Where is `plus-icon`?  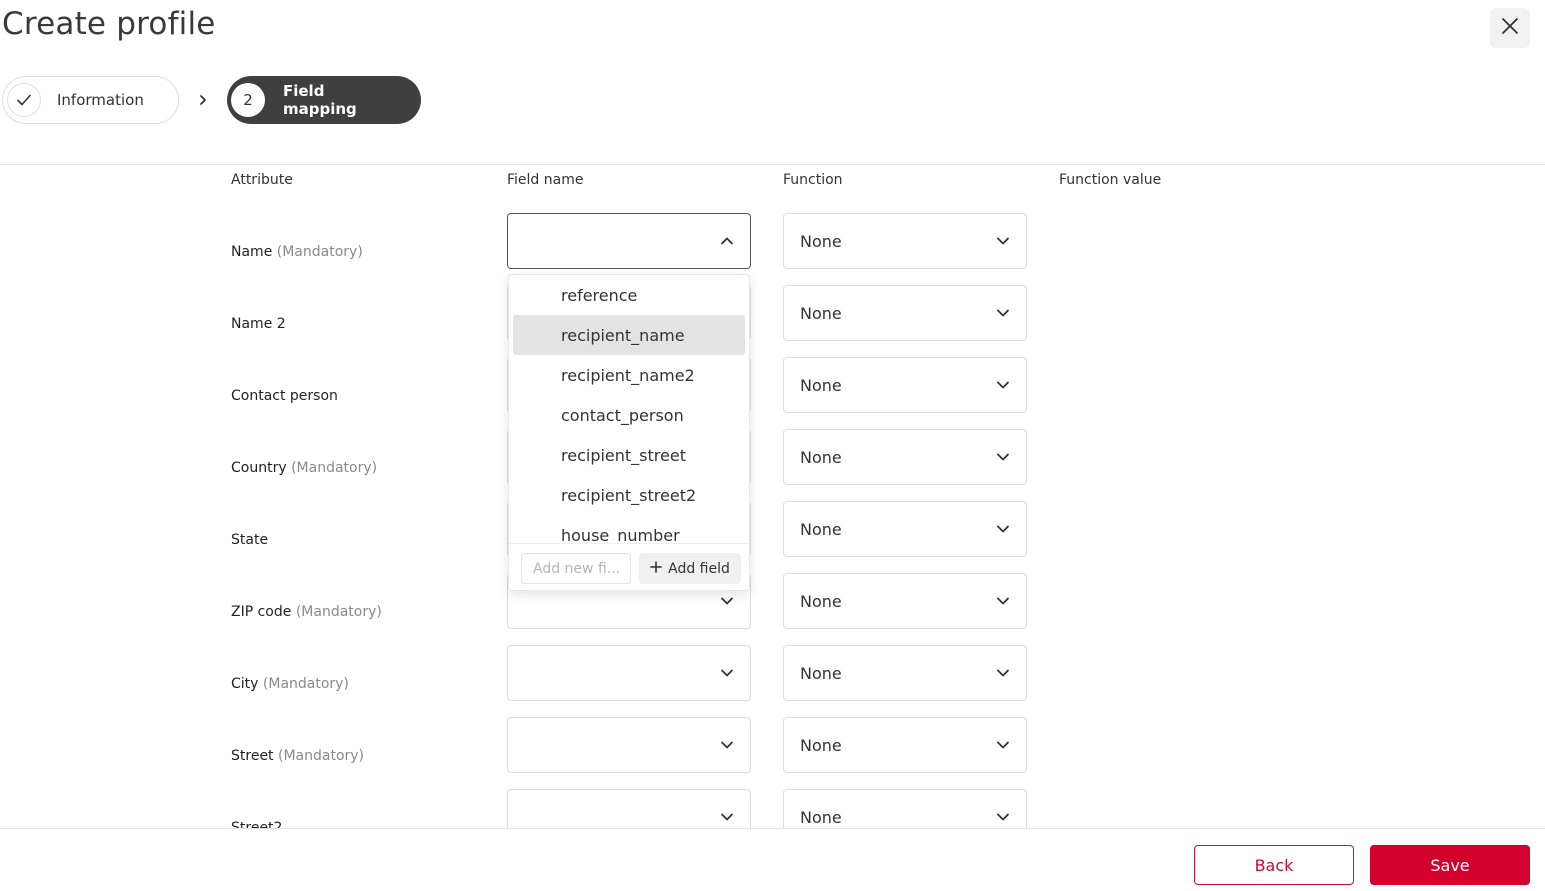
plus-icon is located at coordinates (656, 568).